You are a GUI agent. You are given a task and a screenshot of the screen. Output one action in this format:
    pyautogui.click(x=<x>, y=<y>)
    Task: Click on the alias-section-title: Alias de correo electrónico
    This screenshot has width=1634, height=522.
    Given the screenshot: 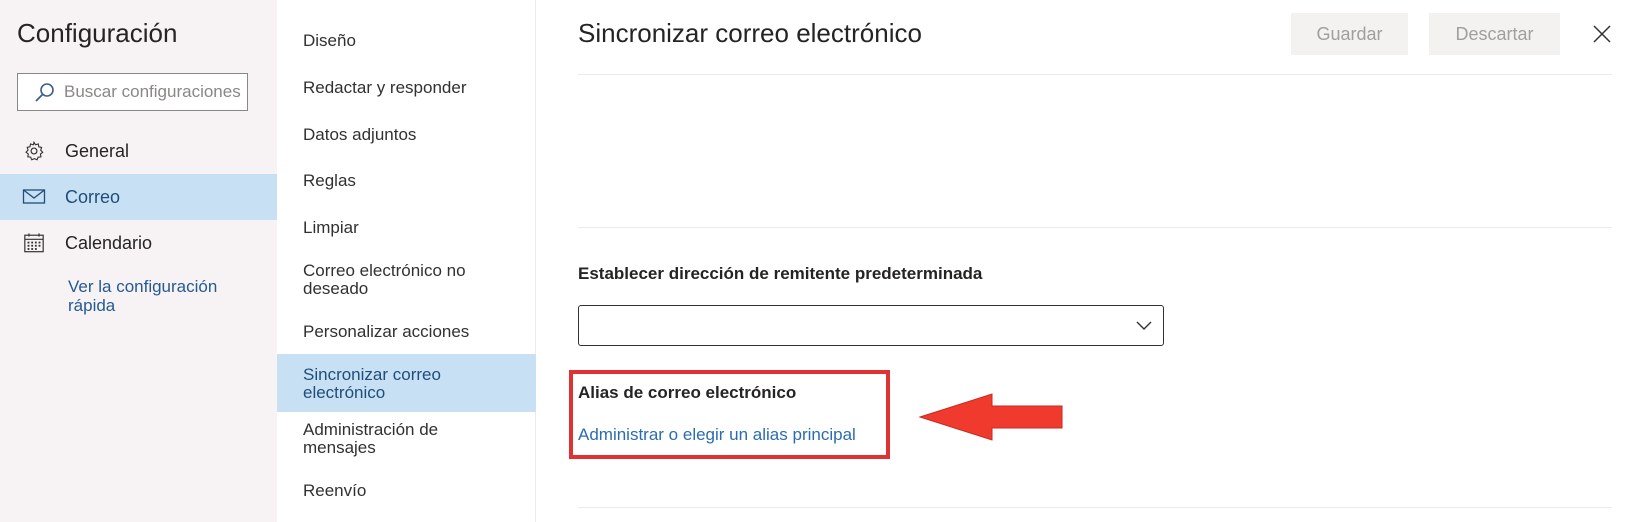 What is the action you would take?
    pyautogui.click(x=687, y=392)
    